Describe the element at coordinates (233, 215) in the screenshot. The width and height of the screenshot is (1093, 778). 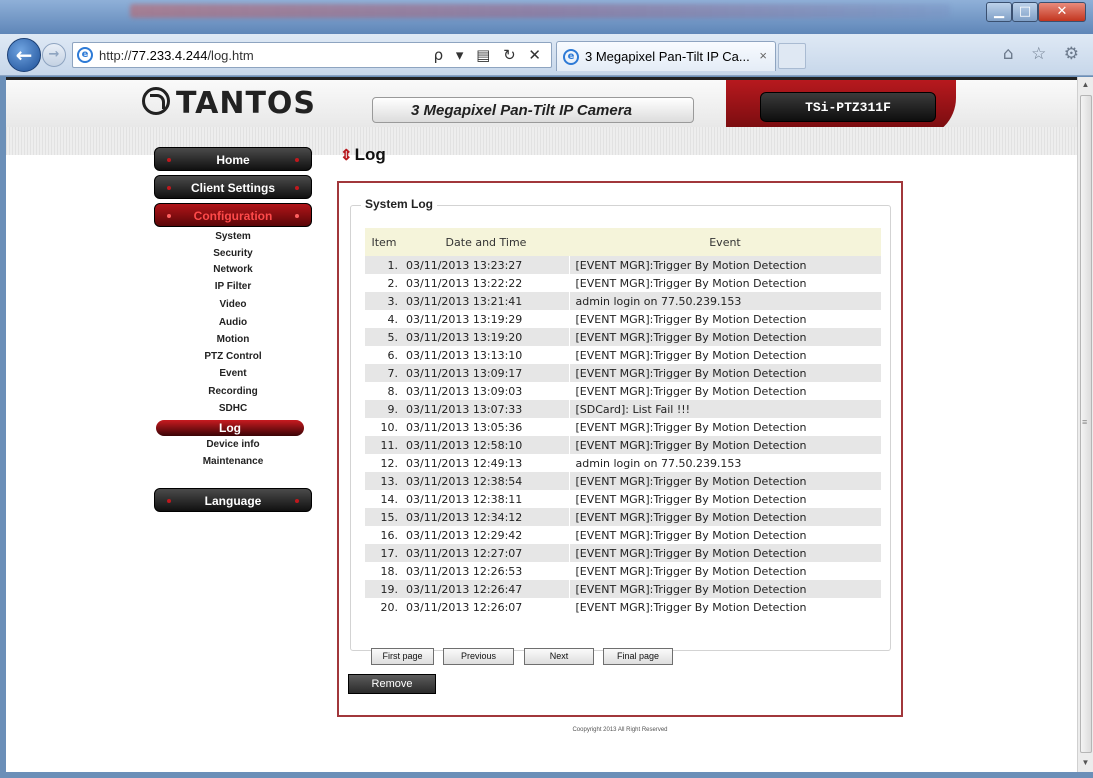
I see `menu-configuration-button: Configuration` at that location.